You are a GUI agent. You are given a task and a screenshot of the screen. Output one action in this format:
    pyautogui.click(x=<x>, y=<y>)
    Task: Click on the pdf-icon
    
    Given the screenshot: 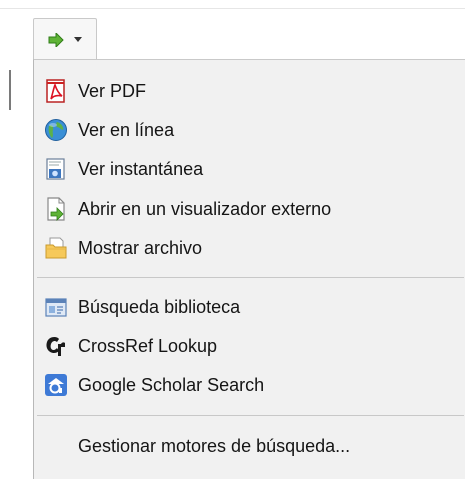 What is the action you would take?
    pyautogui.click(x=56, y=91)
    